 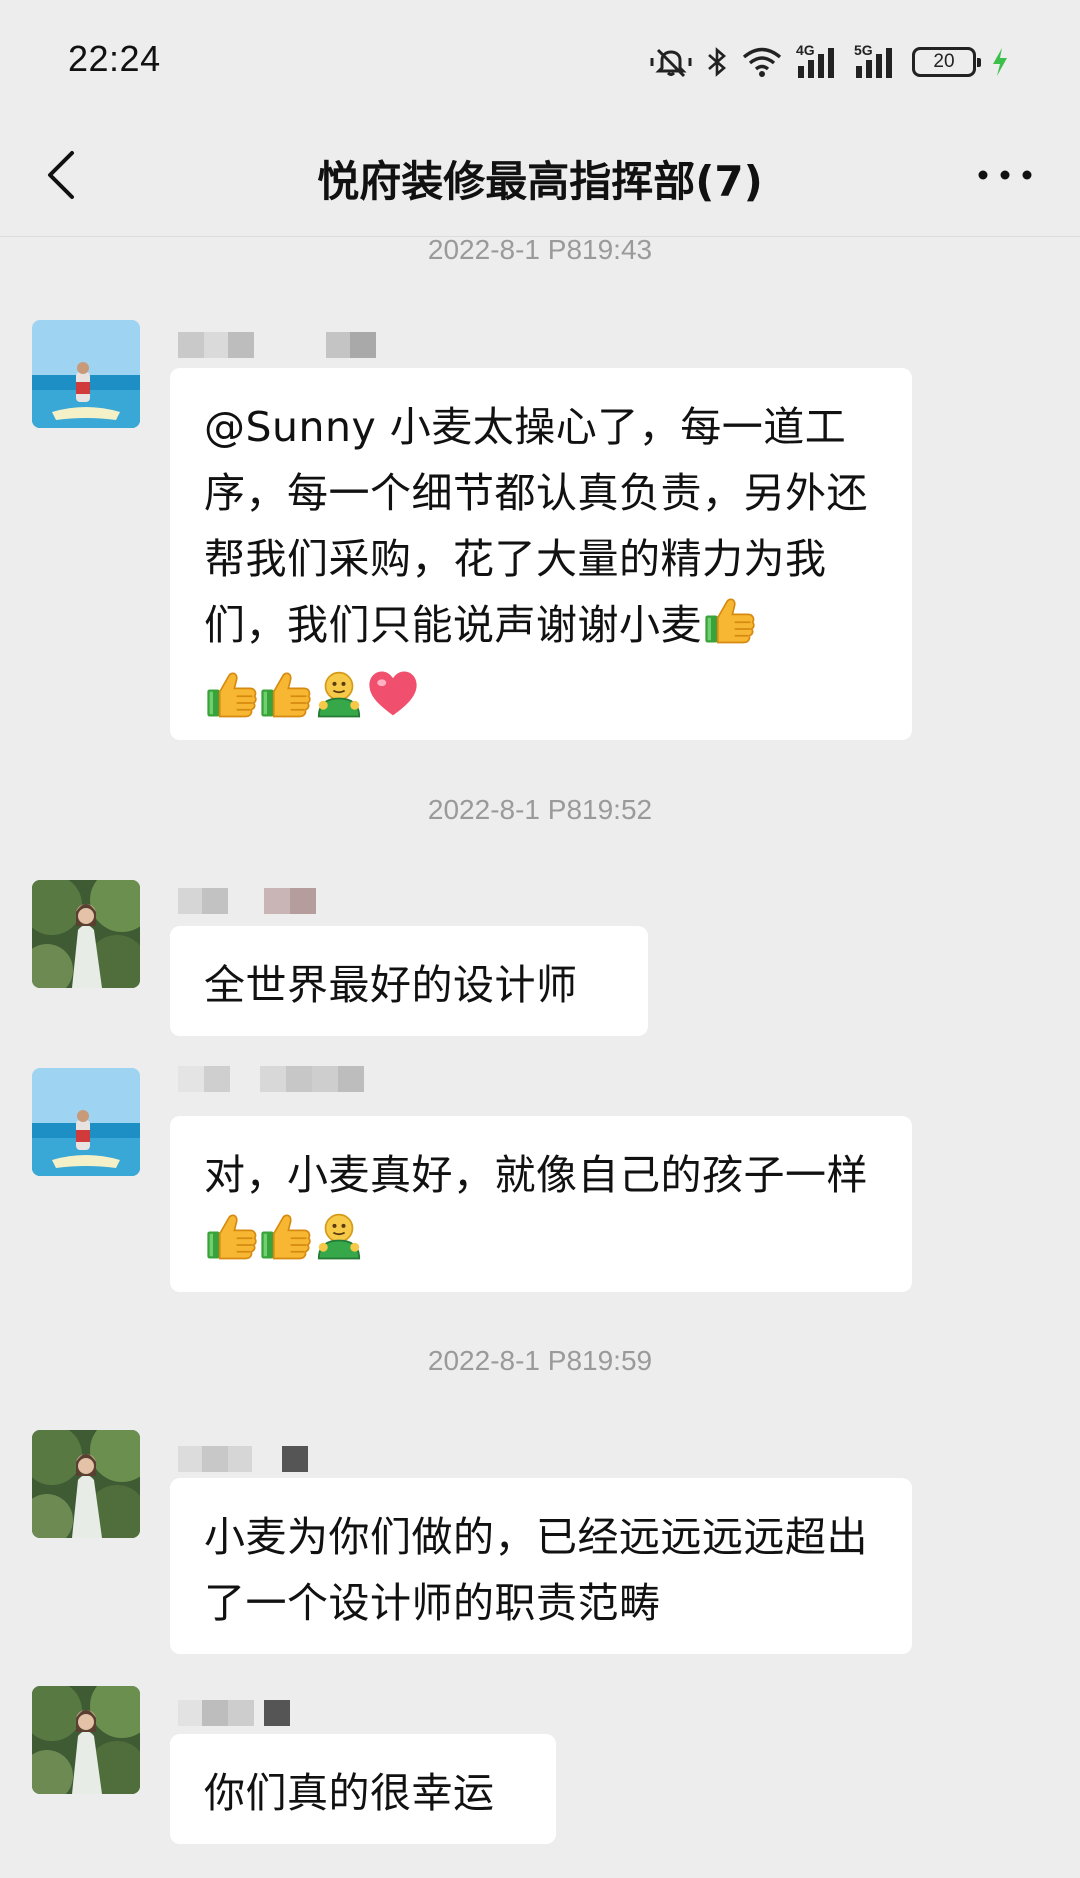 What do you see at coordinates (349, 1793) in the screenshot?
I see `message-text: 你们真的很幸运` at bounding box center [349, 1793].